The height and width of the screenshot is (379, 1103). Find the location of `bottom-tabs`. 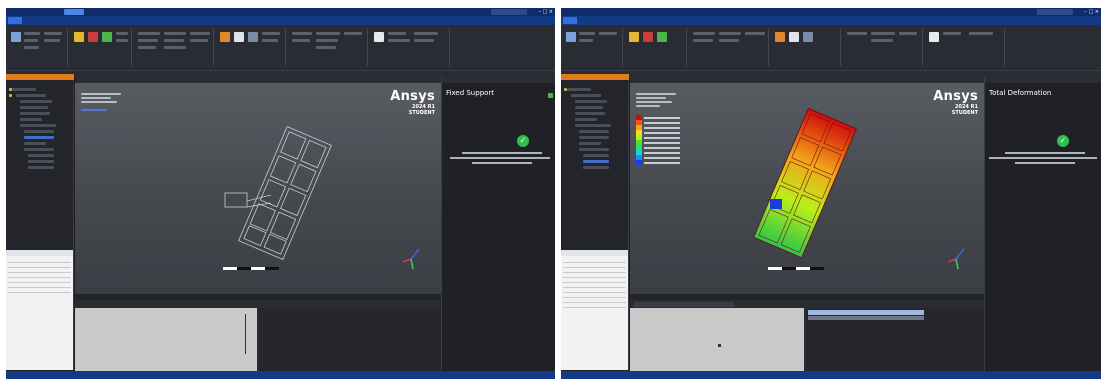

bottom-tabs is located at coordinates (258, 297).